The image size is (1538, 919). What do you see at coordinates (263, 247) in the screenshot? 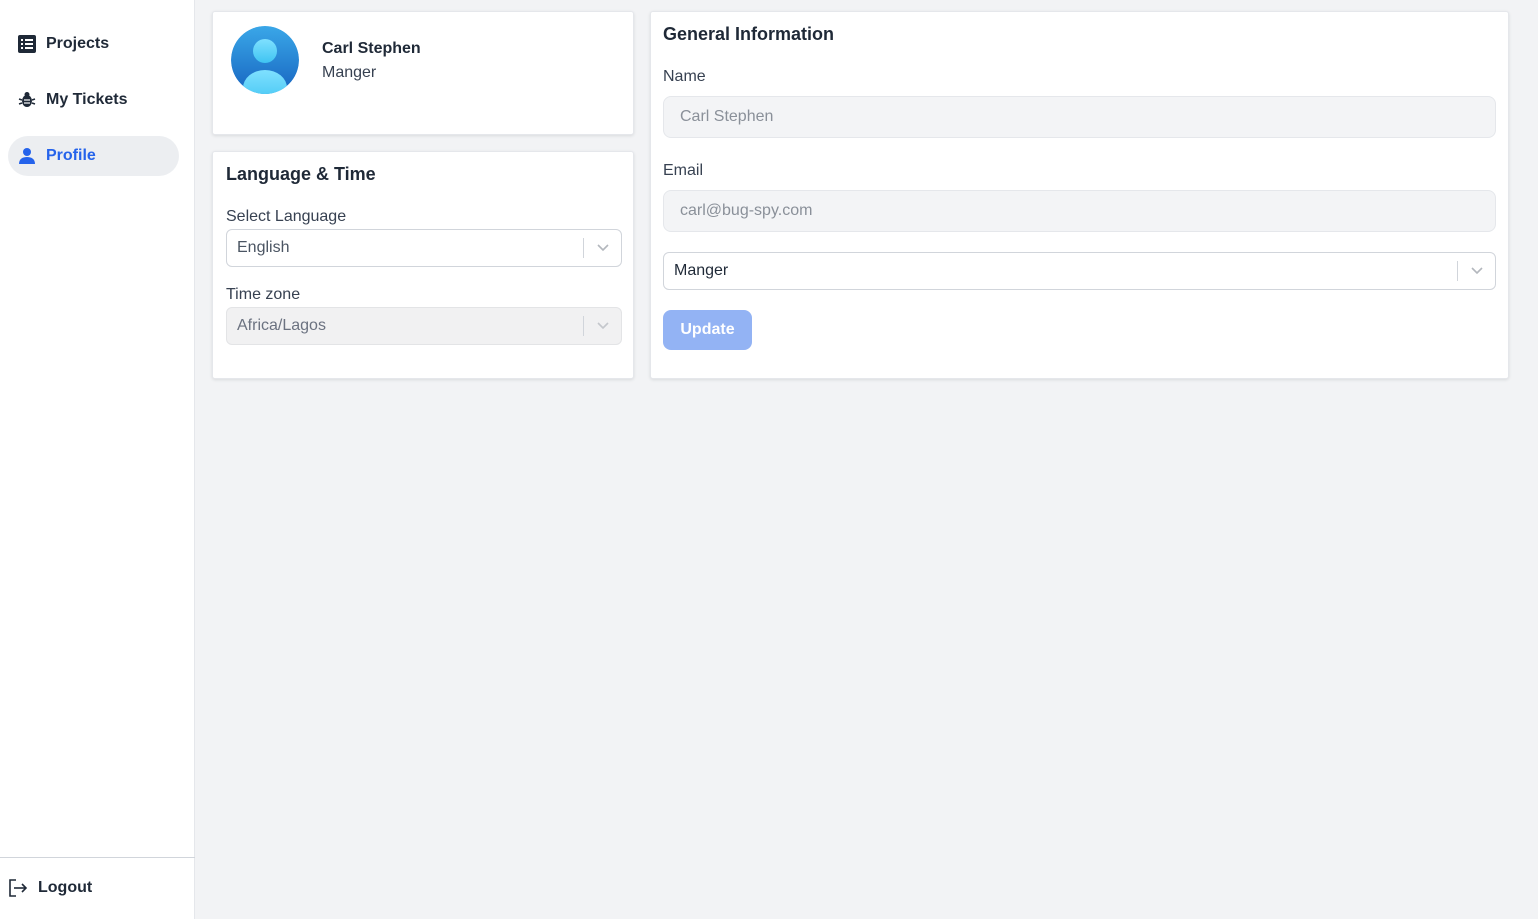
I see `language-select-value: English` at bounding box center [263, 247].